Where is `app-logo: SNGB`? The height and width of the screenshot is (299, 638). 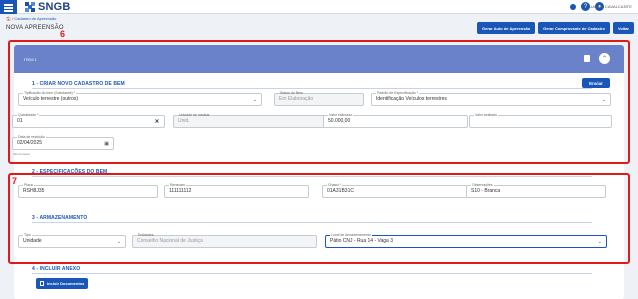 app-logo: SNGB is located at coordinates (48, 7).